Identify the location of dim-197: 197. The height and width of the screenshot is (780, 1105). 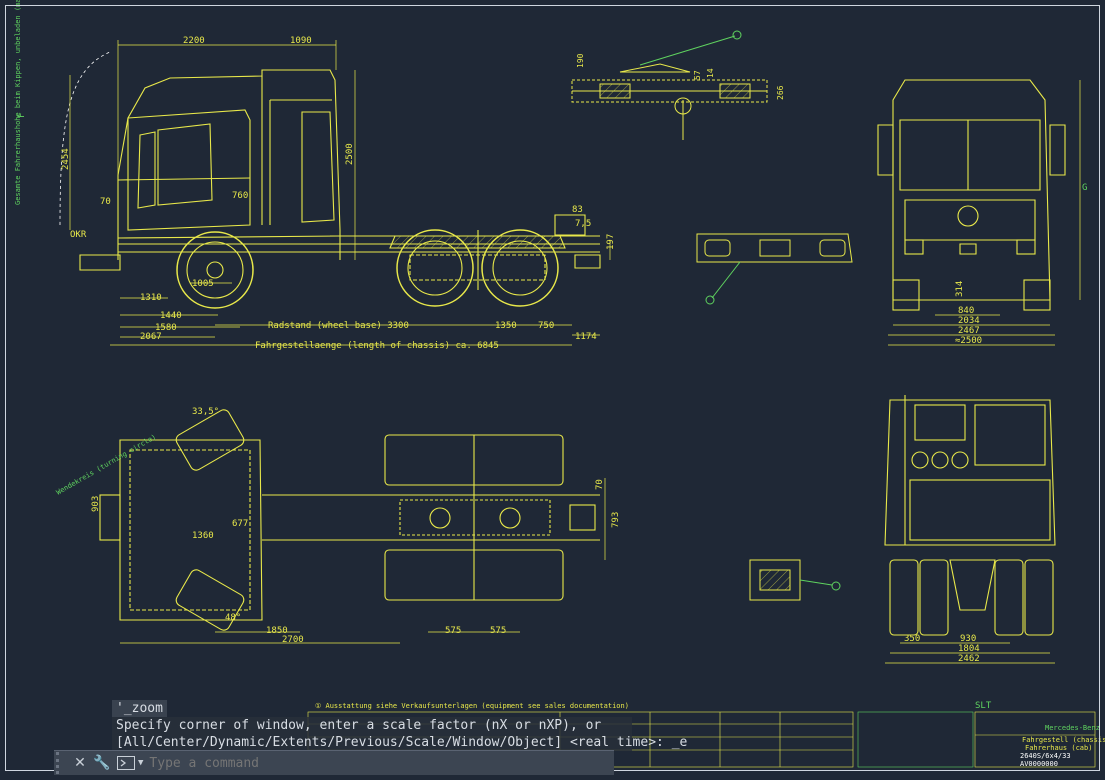
(611, 242).